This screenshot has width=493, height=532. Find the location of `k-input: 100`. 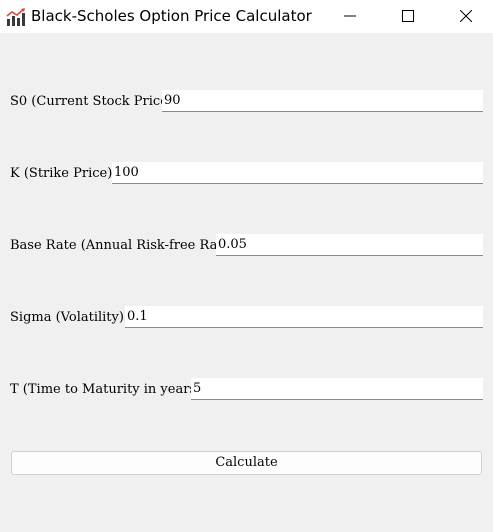

k-input: 100 is located at coordinates (297, 173).